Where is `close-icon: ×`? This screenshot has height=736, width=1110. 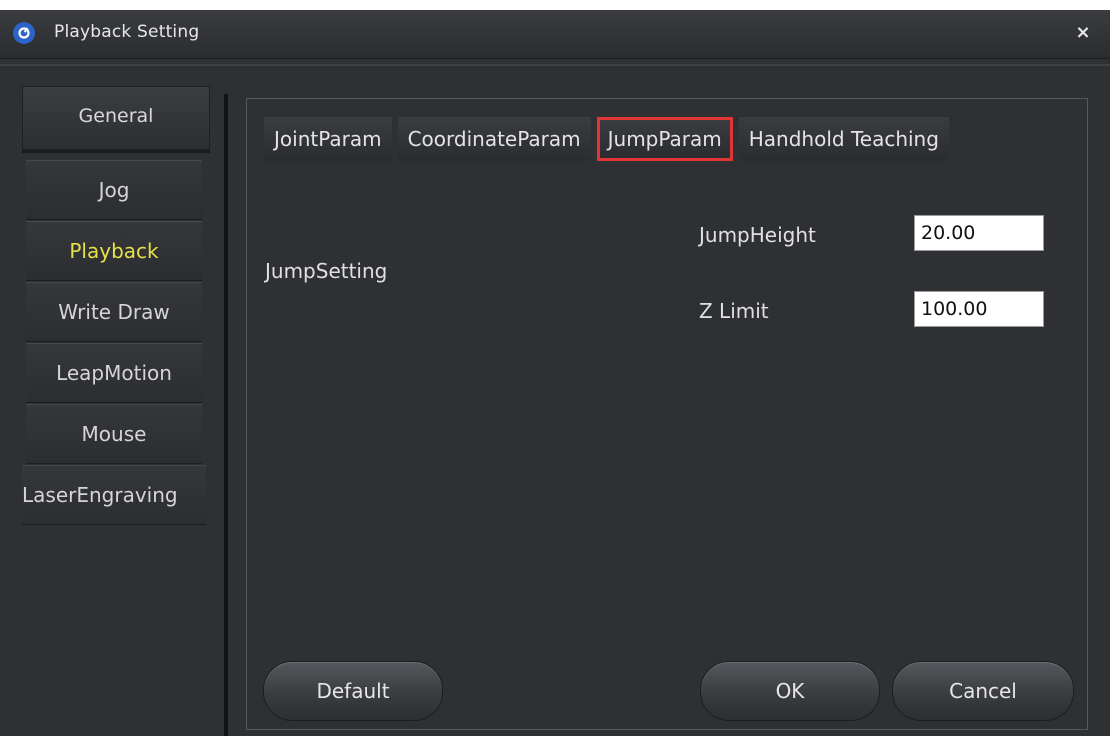 close-icon: × is located at coordinates (1083, 33).